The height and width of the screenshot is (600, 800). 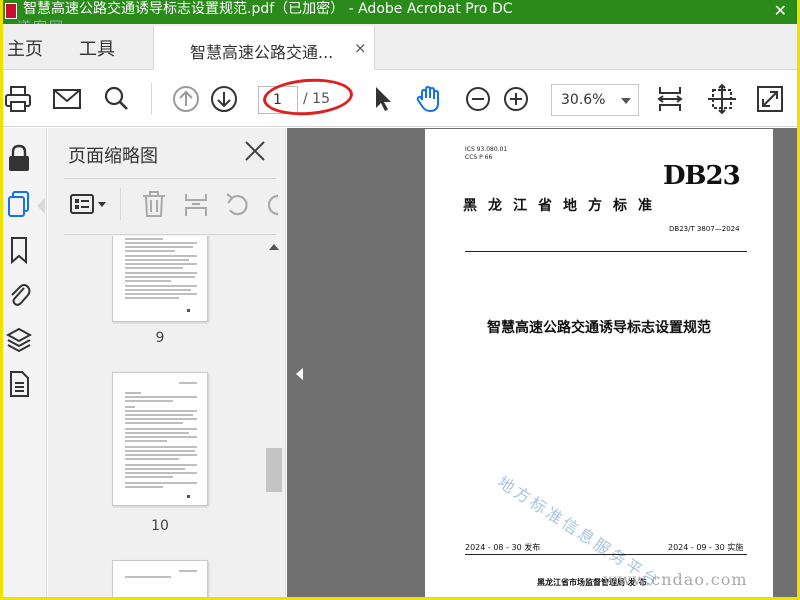 I want to click on ics-code: ICS 93.080.01 CCS P 66, so click(x=486, y=154).